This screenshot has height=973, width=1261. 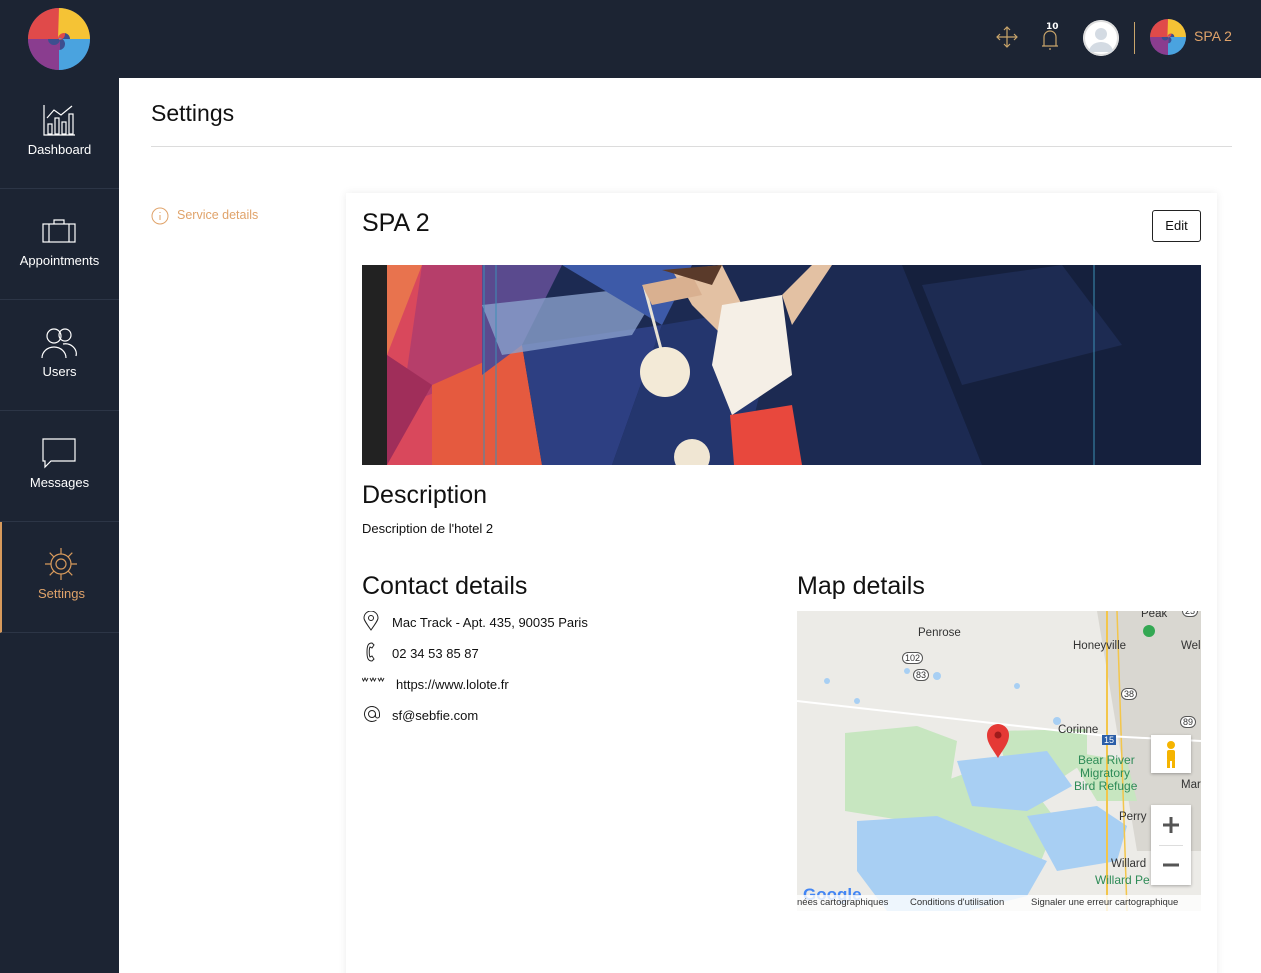 What do you see at coordinates (1154, 615) in the screenshot?
I see `map-label-peak: Peak` at bounding box center [1154, 615].